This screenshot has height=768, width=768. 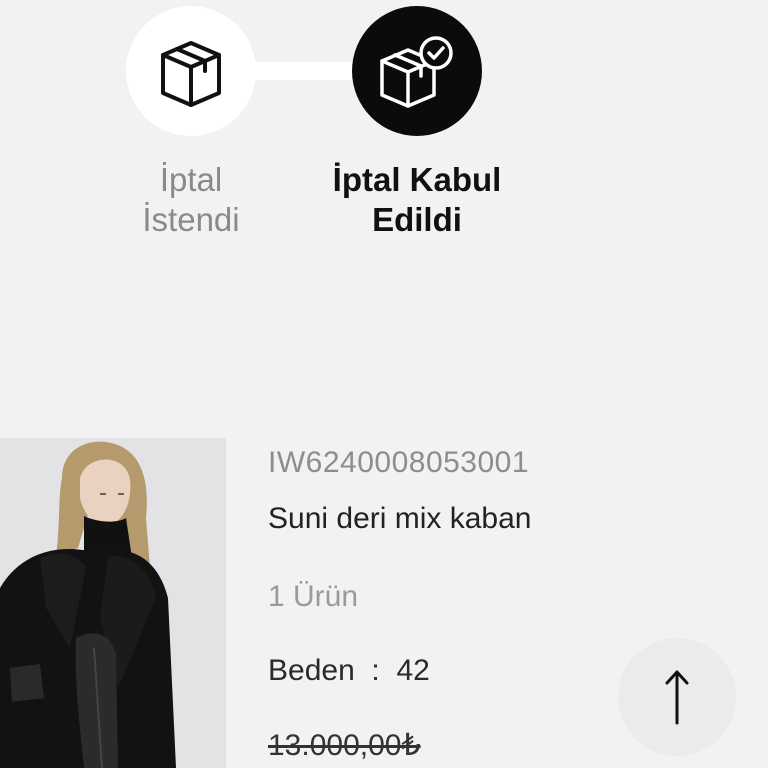 What do you see at coordinates (191, 179) in the screenshot?
I see `step-label-line: İptal` at bounding box center [191, 179].